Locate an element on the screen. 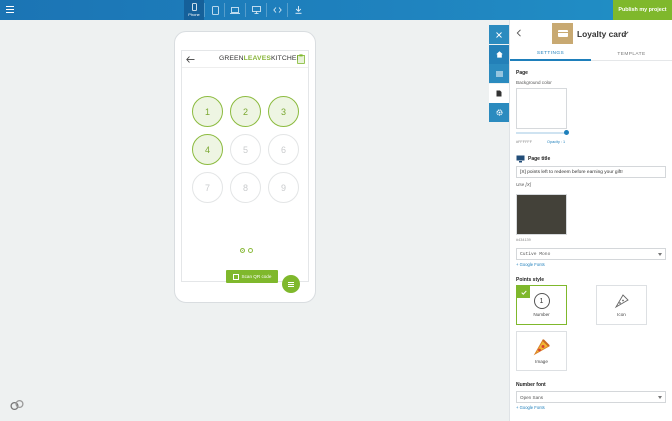 This screenshot has width=672, height=421. device-laptop-button is located at coordinates (235, 10).